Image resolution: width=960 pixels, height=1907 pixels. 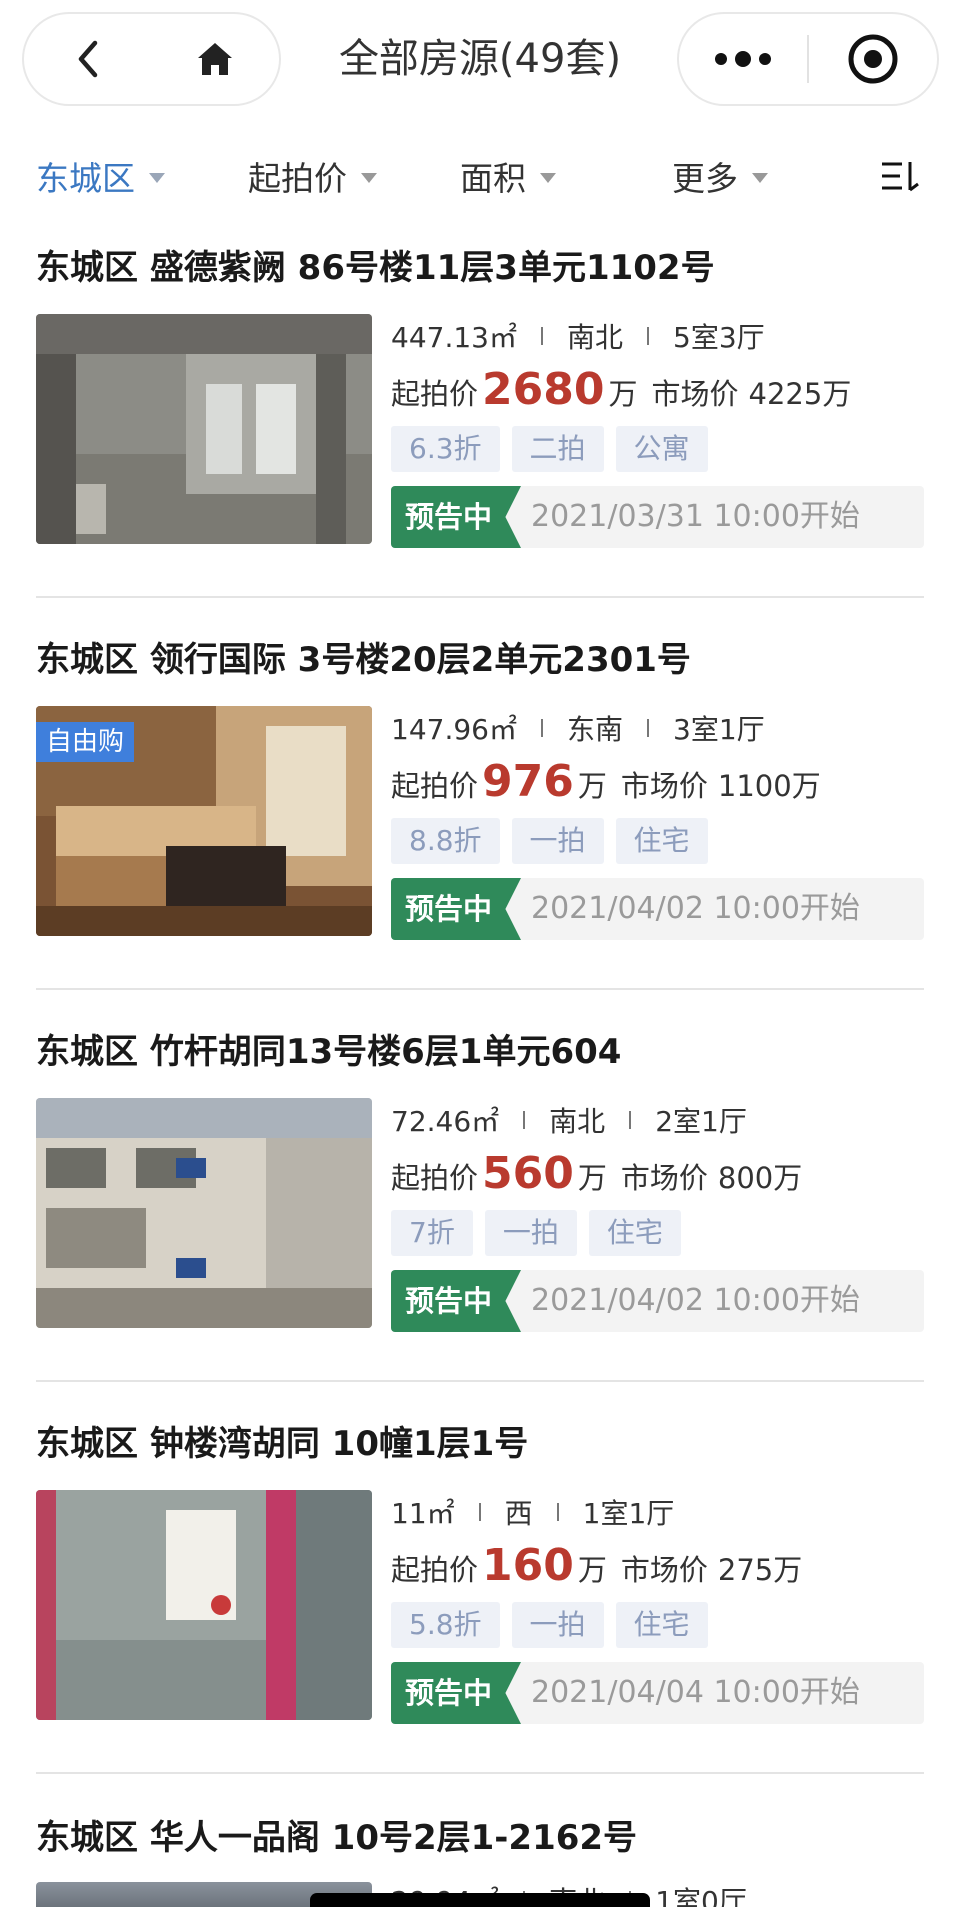 What do you see at coordinates (657, 336) in the screenshot?
I see `listing-meta: 447.13㎡ 南北 5室3厅` at bounding box center [657, 336].